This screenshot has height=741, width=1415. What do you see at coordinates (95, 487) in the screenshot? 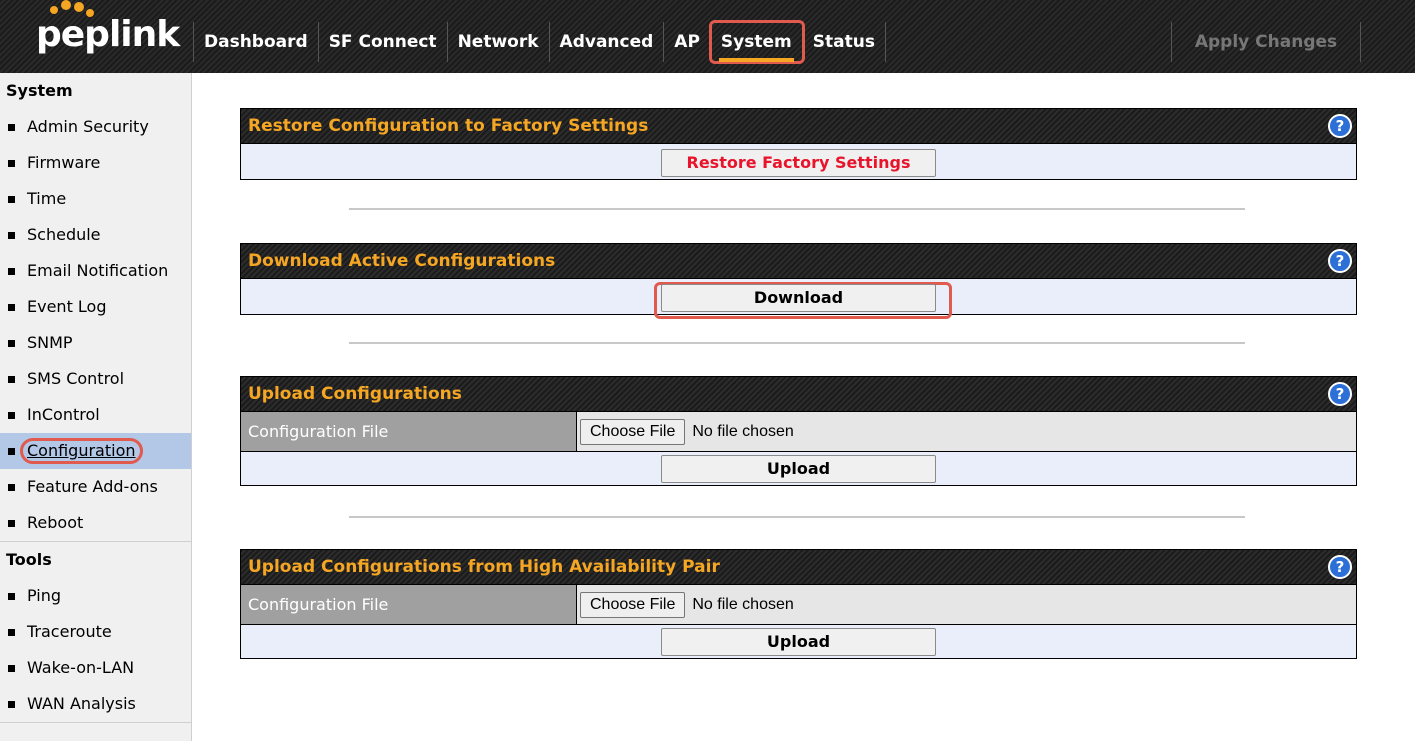
I see `sidebar-item-feature-add-ons: Feature Add-ons` at bounding box center [95, 487].